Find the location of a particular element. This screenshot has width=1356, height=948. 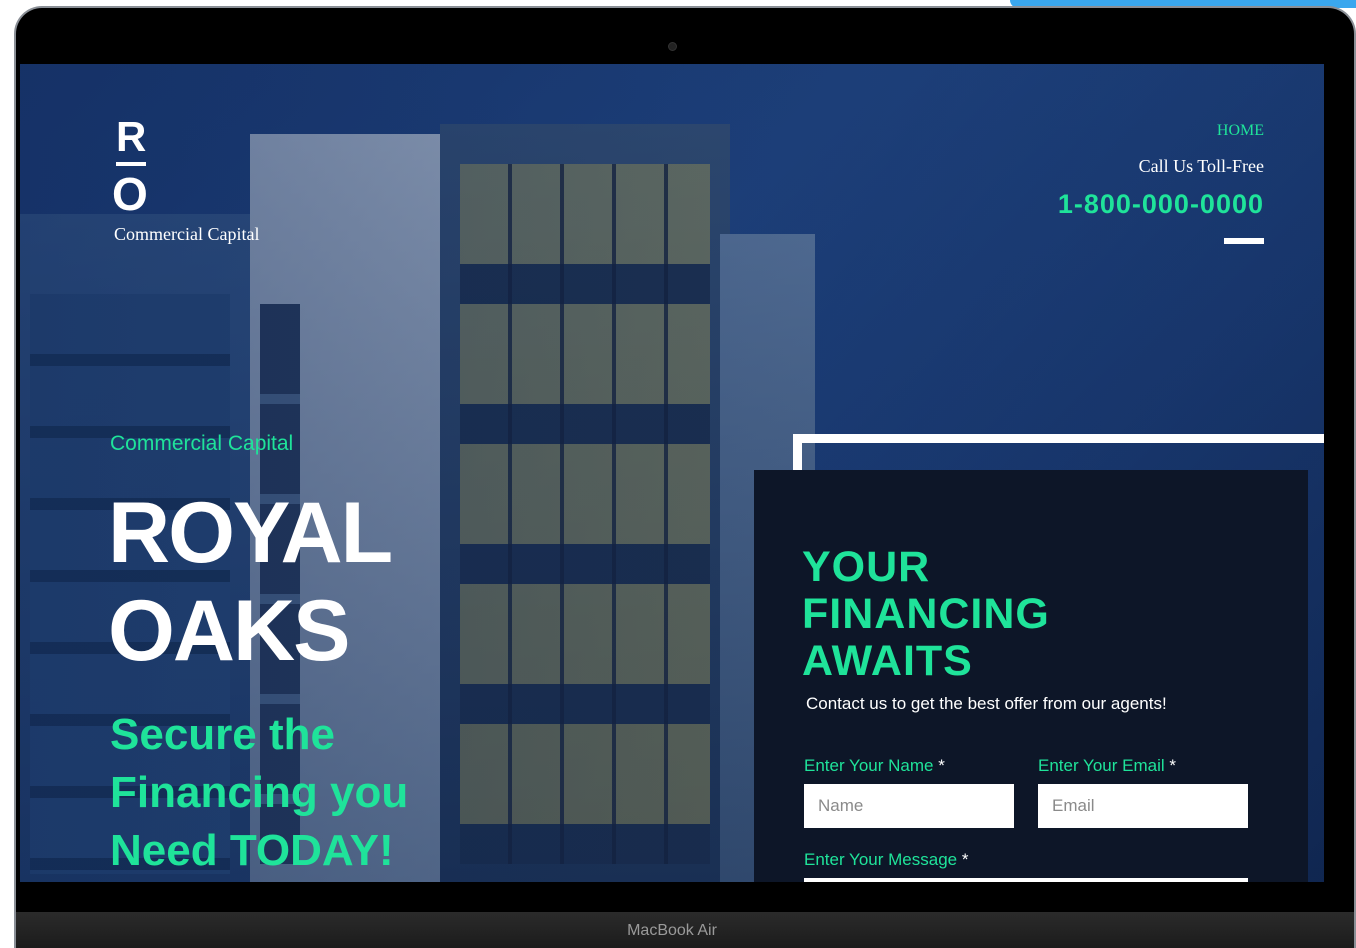

form-title-line: AWAITS is located at coordinates (887, 661).